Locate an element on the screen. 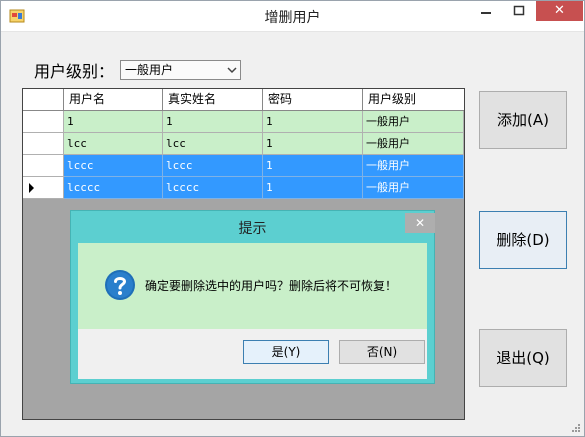  table-row: lcccc lcccc 1 一般用户 is located at coordinates (243, 188).